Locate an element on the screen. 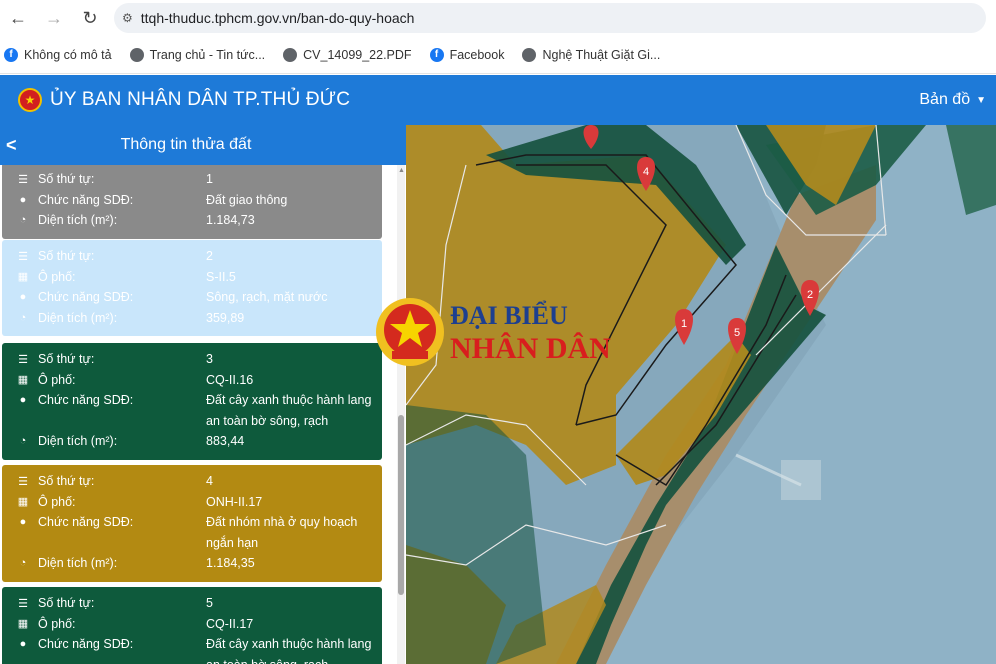  parcel-field-row: ● Chức năng SDĐ: Đất giao thông is located at coordinates (199, 200).